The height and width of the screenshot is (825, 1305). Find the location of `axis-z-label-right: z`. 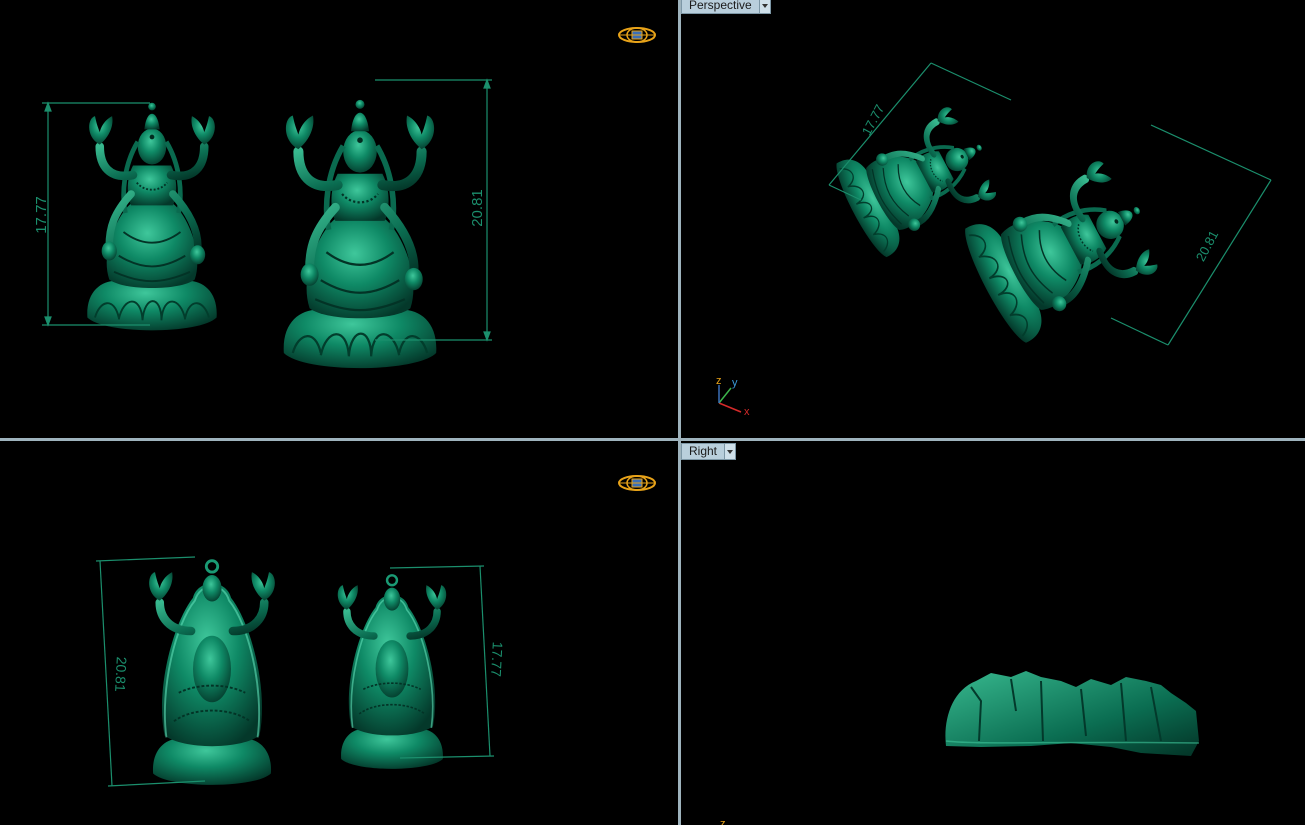

axis-z-label-right: z is located at coordinates (723, 821).